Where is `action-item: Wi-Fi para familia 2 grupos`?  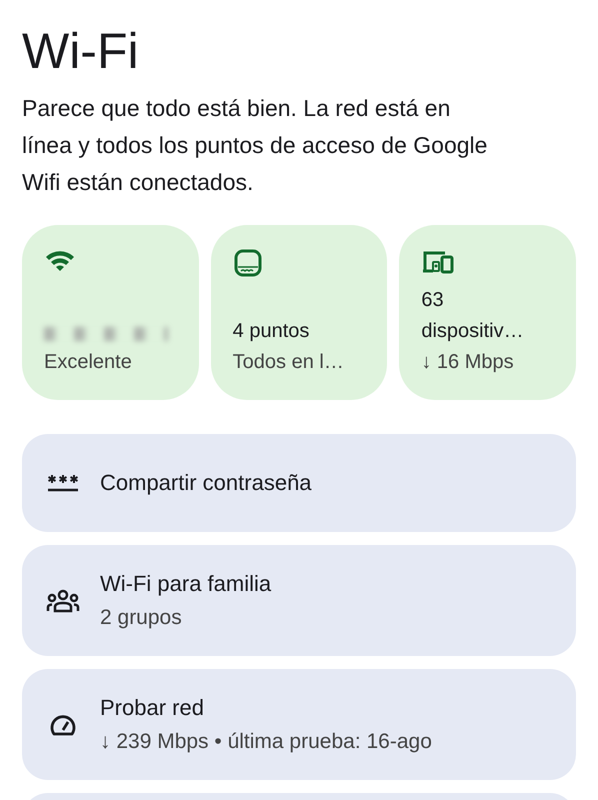 action-item: Wi-Fi para familia 2 grupos is located at coordinates (299, 600).